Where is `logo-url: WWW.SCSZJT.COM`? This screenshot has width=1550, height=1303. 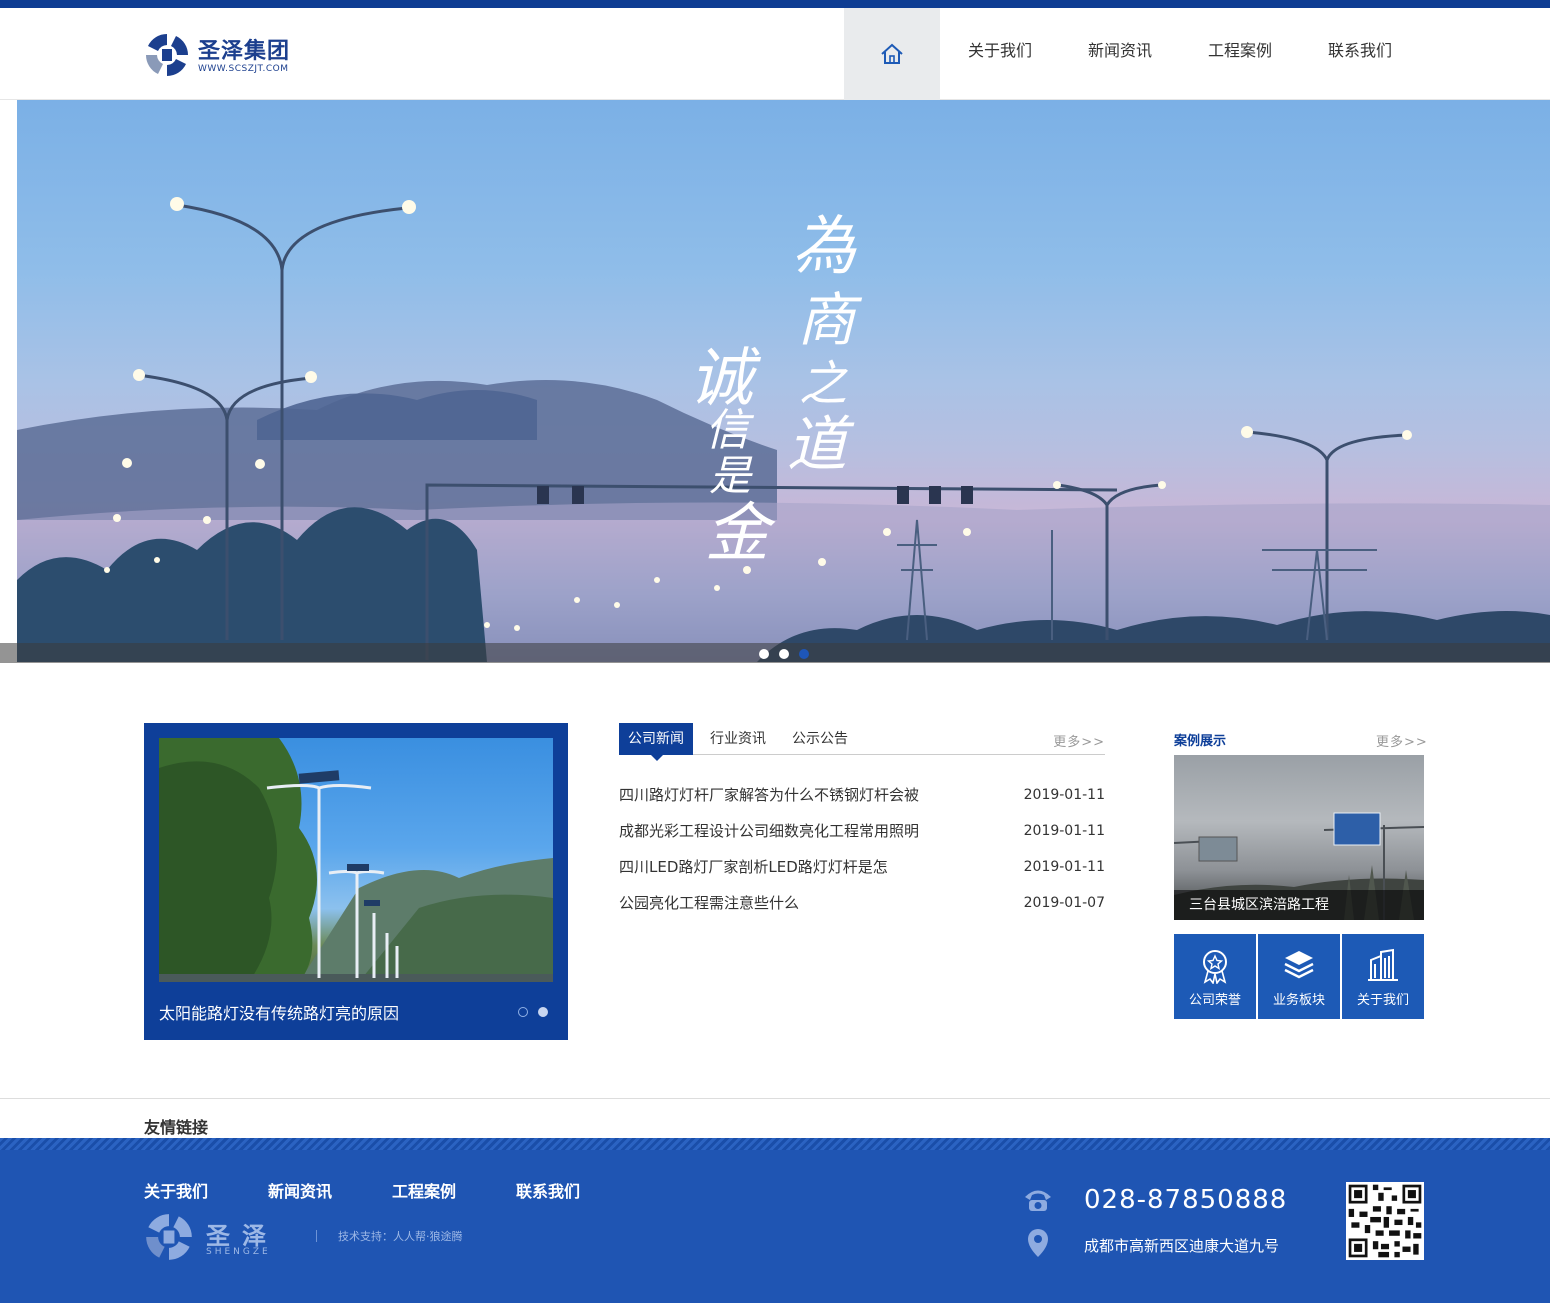 logo-url: WWW.SCSZJT.COM is located at coordinates (243, 69).